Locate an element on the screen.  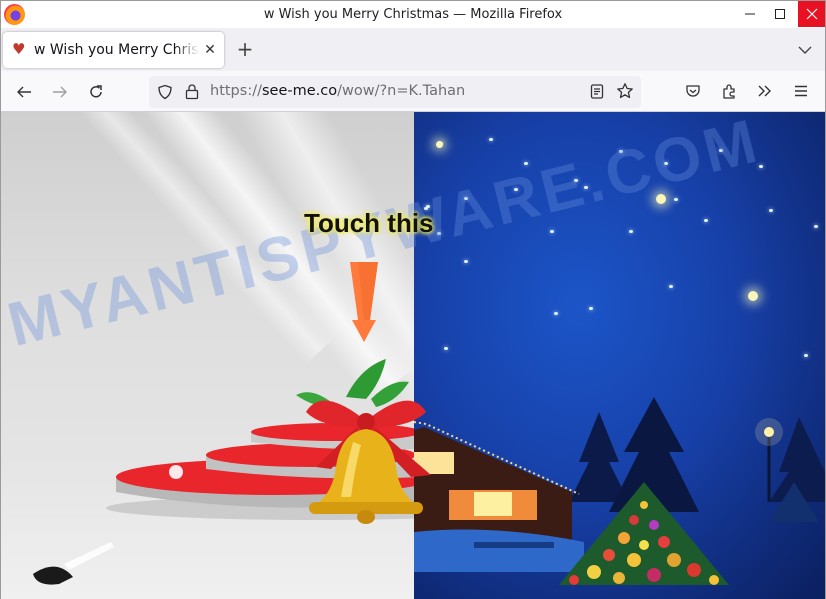
christmas-tree-illustration is located at coordinates (644, 533).